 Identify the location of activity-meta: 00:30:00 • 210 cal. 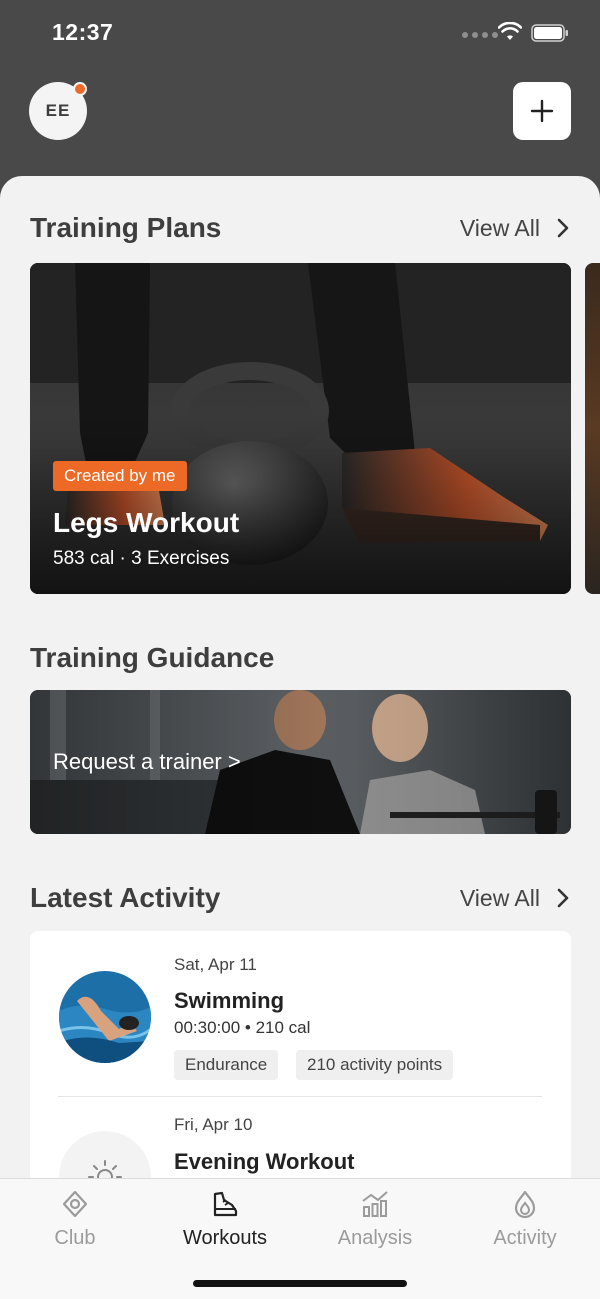
(242, 1027).